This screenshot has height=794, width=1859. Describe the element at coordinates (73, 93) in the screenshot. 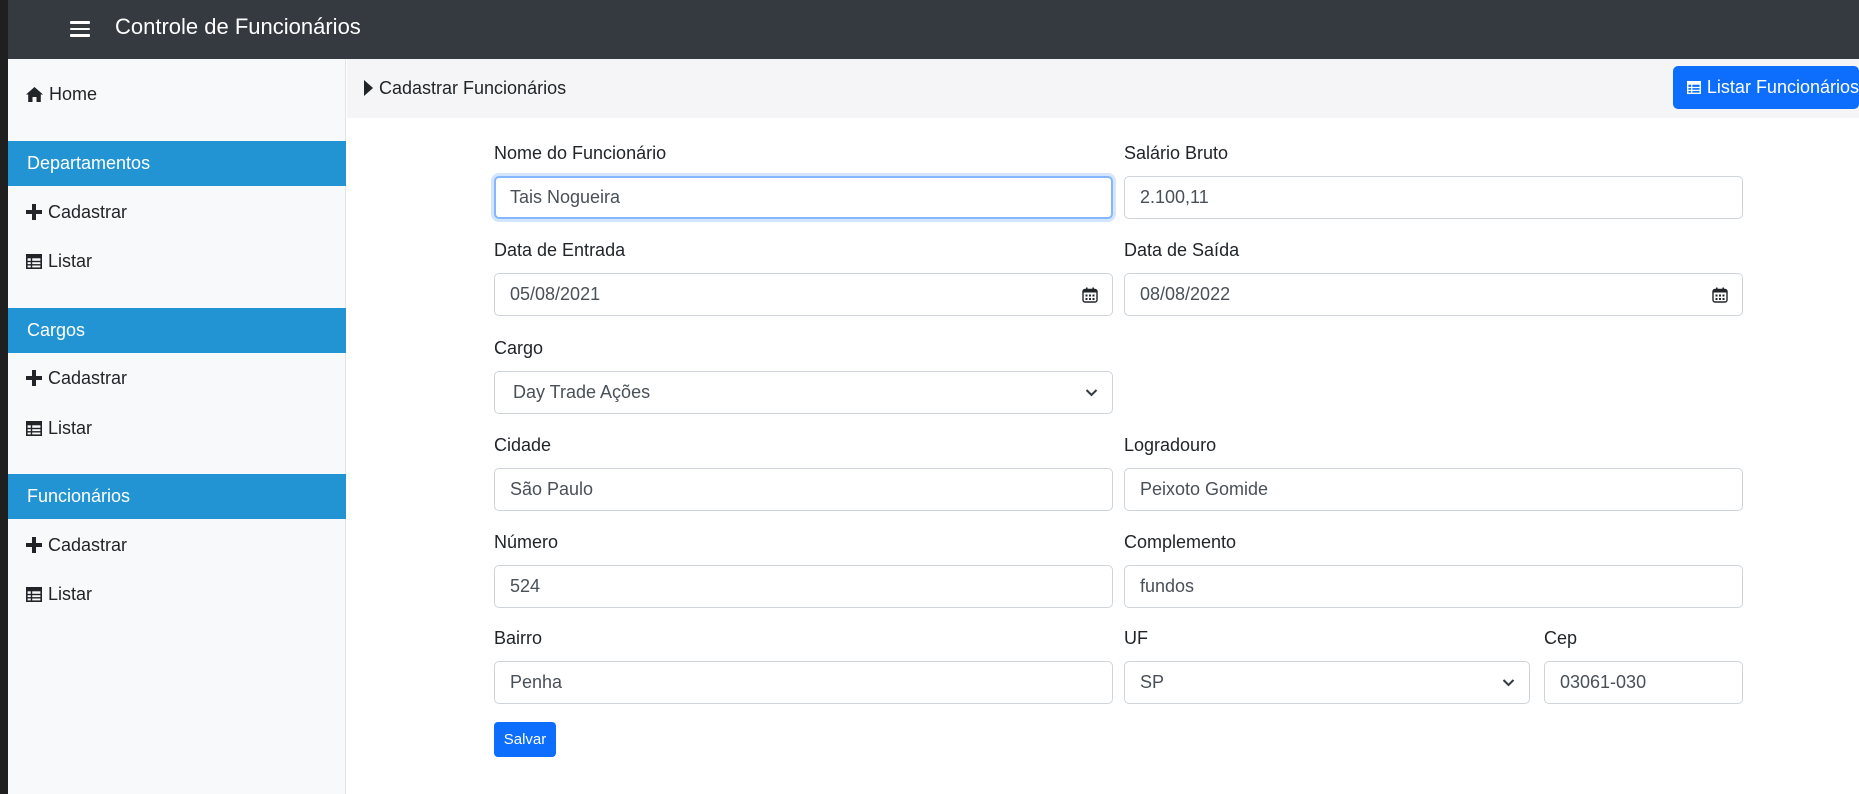

I see `sidebar-item-label: Home` at that location.